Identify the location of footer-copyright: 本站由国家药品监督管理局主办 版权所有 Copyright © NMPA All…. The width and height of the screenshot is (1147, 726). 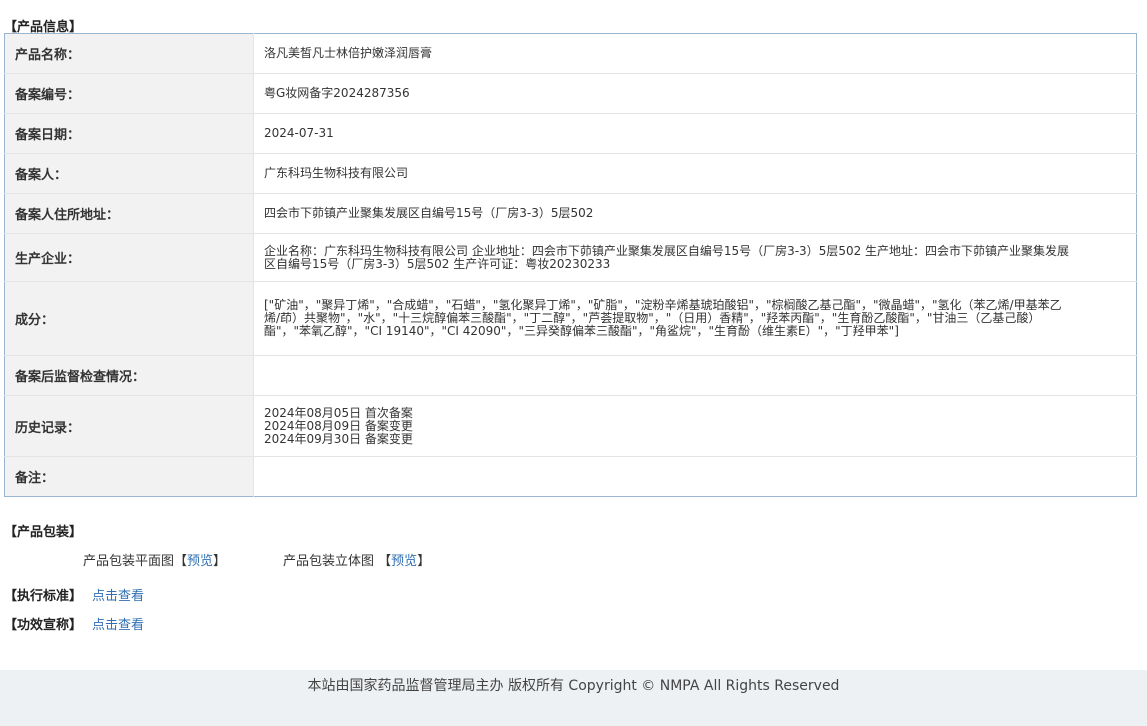
(573, 686).